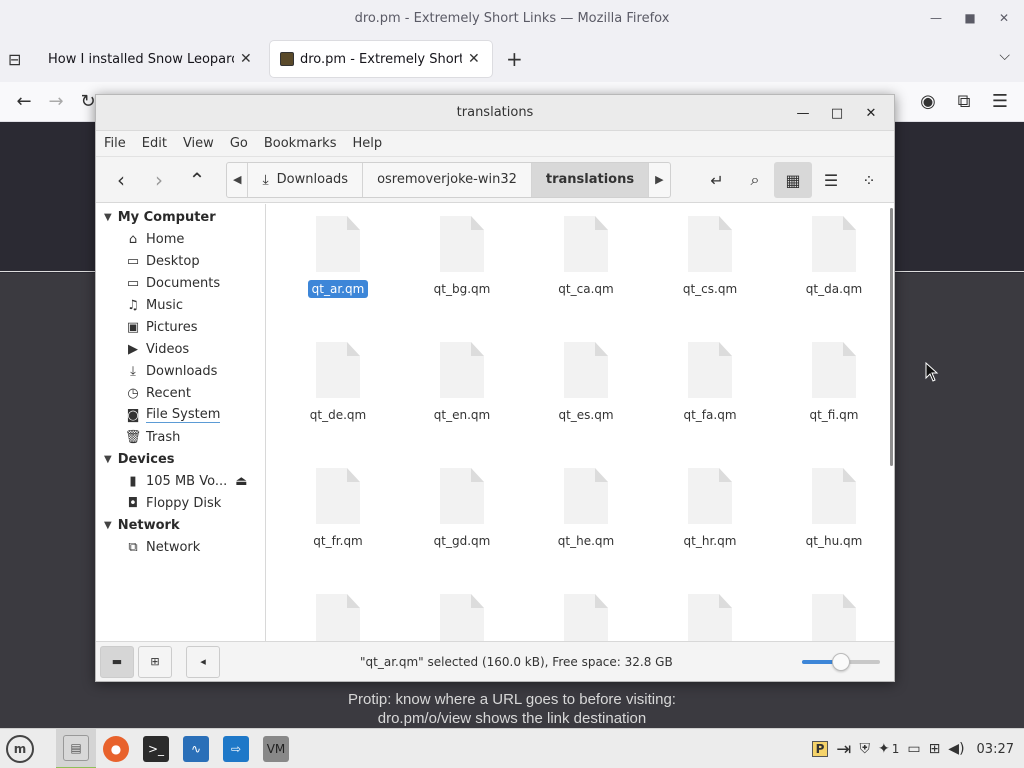 The height and width of the screenshot is (768, 1024). I want to click on path-left-arrow-icon: ◀, so click(238, 179).